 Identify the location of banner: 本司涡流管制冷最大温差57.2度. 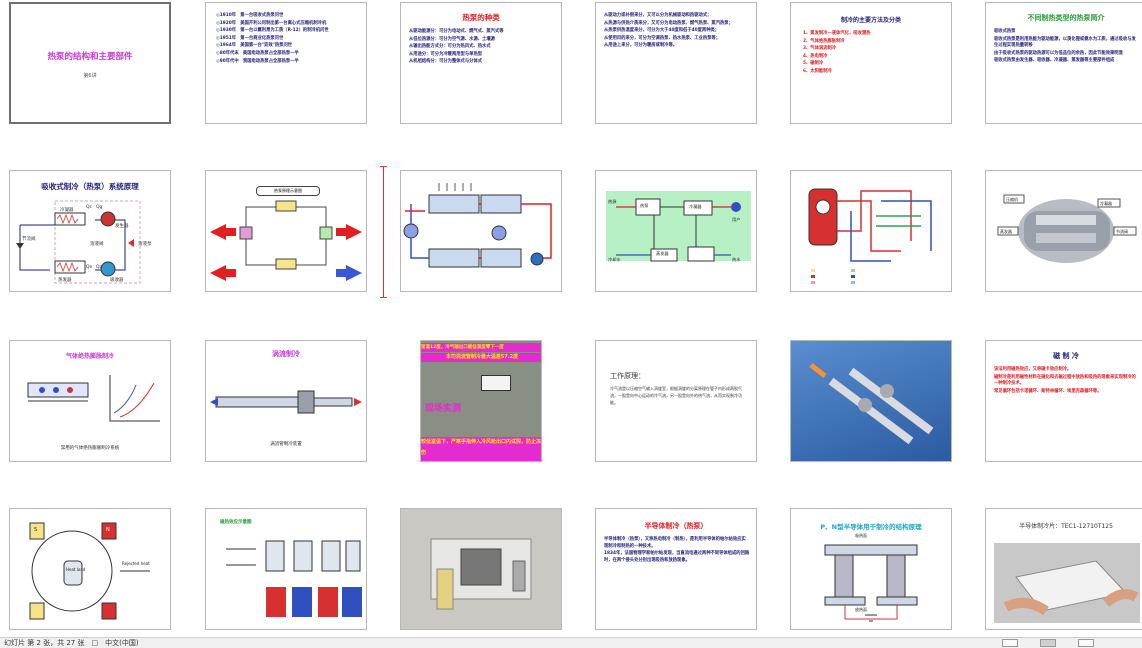
(481, 357).